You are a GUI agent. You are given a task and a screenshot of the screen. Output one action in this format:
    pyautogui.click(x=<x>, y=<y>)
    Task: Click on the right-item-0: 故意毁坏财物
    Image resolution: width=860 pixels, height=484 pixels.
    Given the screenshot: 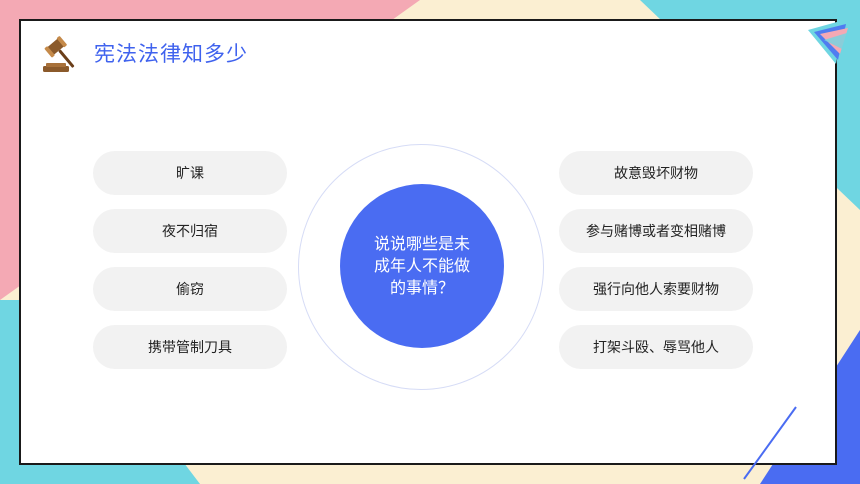 What is the action you would take?
    pyautogui.click(x=656, y=173)
    